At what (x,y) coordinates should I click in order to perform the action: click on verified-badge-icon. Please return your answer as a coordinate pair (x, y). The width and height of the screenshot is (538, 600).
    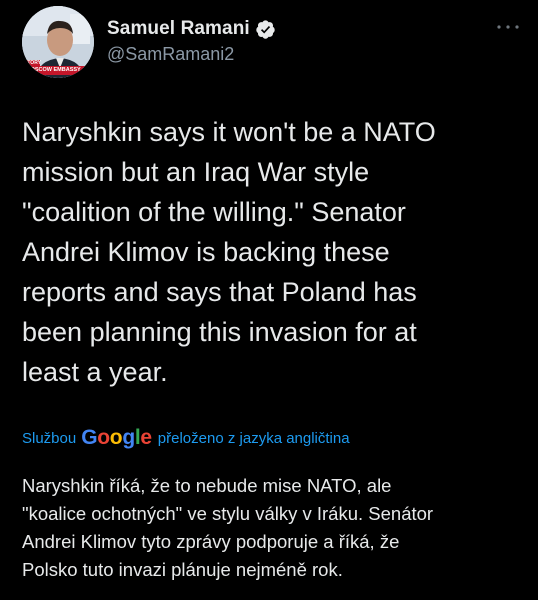
    Looking at the image, I should click on (265, 29).